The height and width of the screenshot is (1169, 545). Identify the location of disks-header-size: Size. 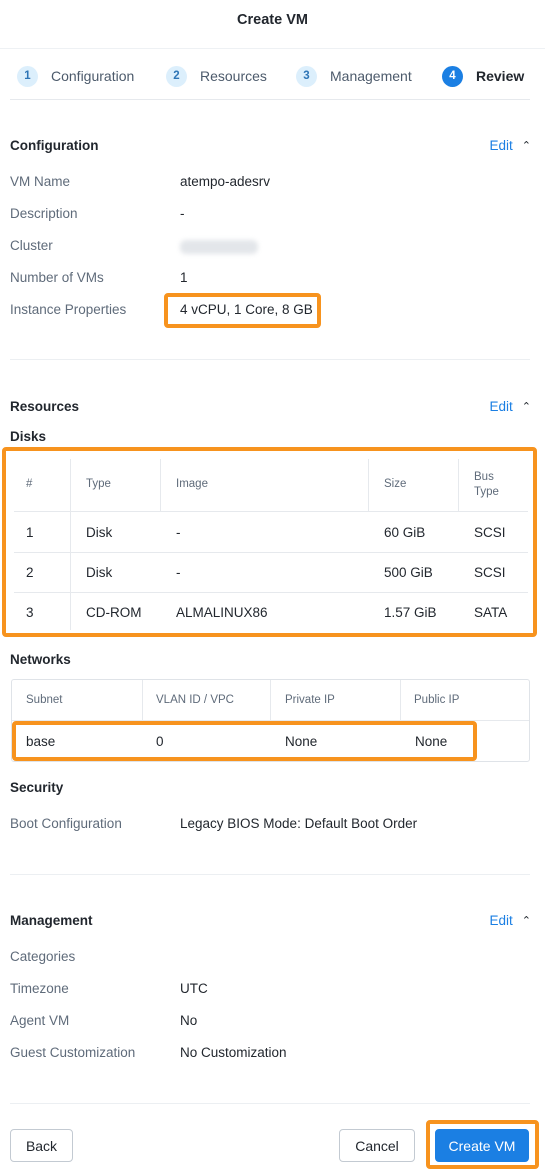
(395, 484).